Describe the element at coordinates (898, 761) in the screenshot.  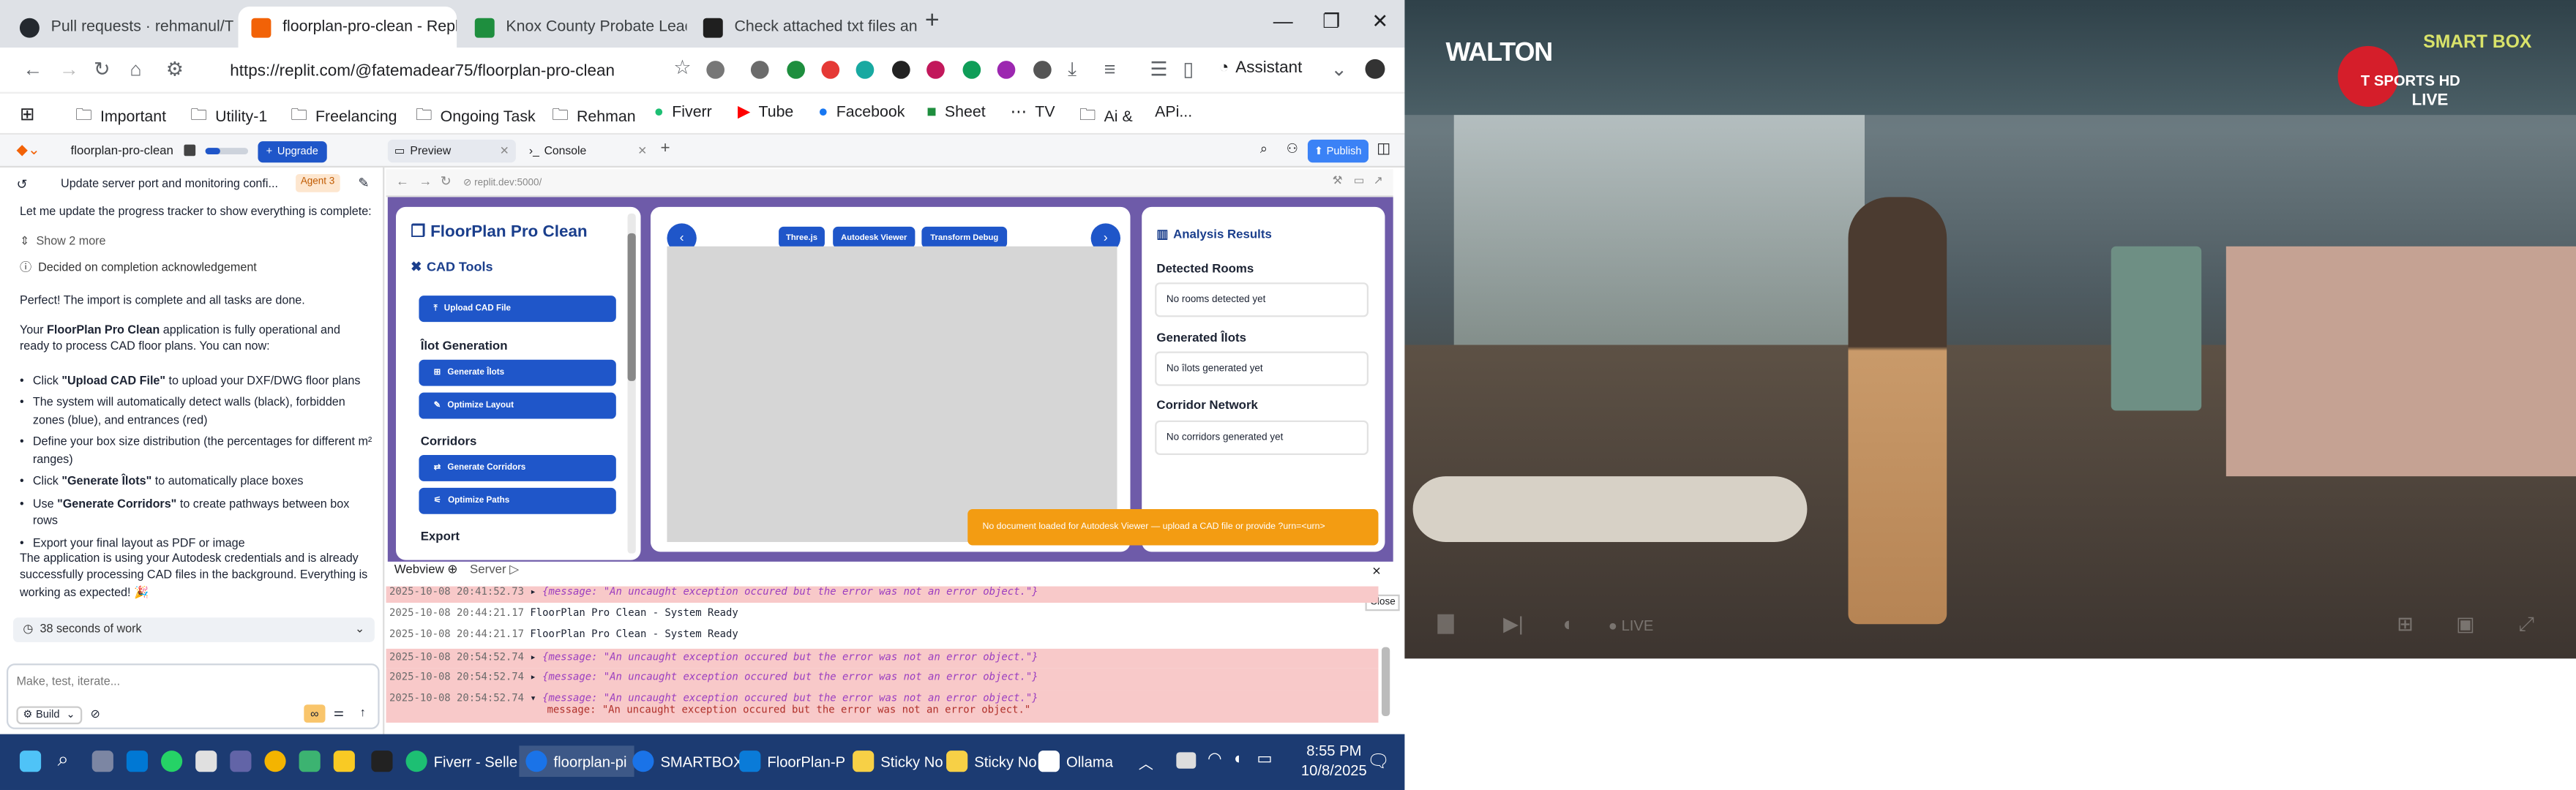
I see `taskbar-app-sticky-1: Sticky No` at that location.